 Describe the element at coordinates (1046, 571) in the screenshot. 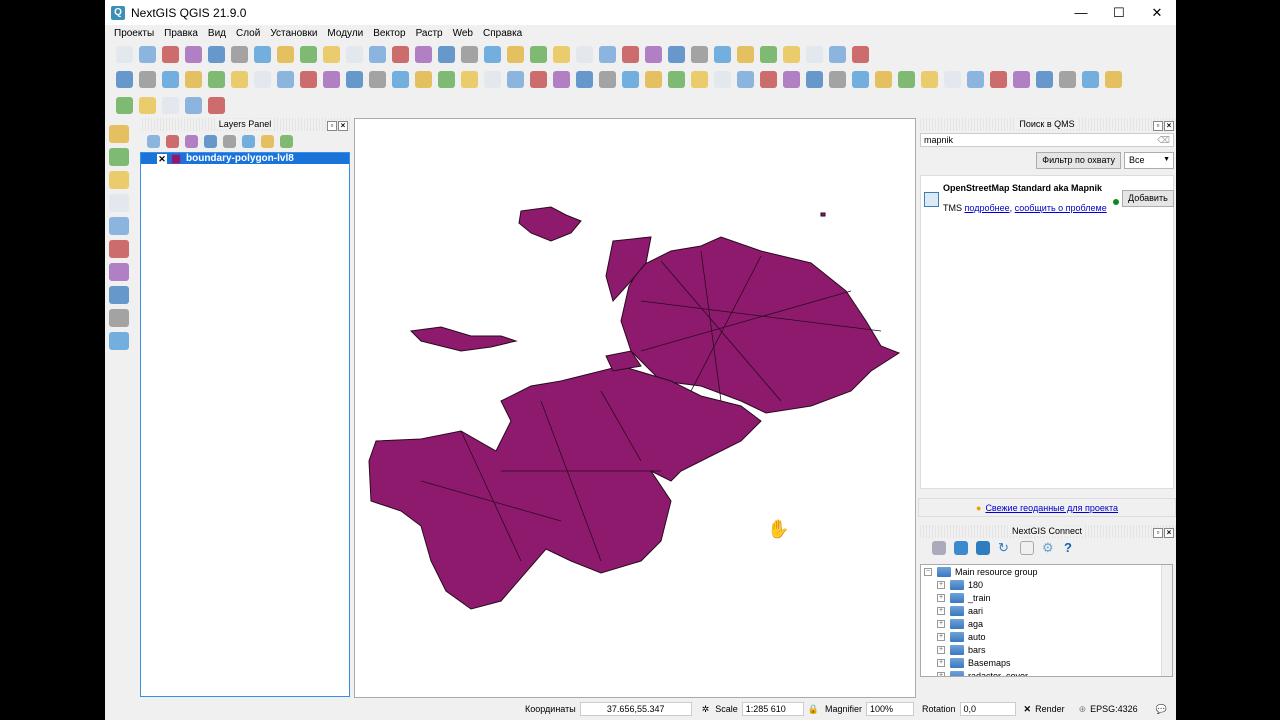

I see `tree-root: − Main resource group` at that location.